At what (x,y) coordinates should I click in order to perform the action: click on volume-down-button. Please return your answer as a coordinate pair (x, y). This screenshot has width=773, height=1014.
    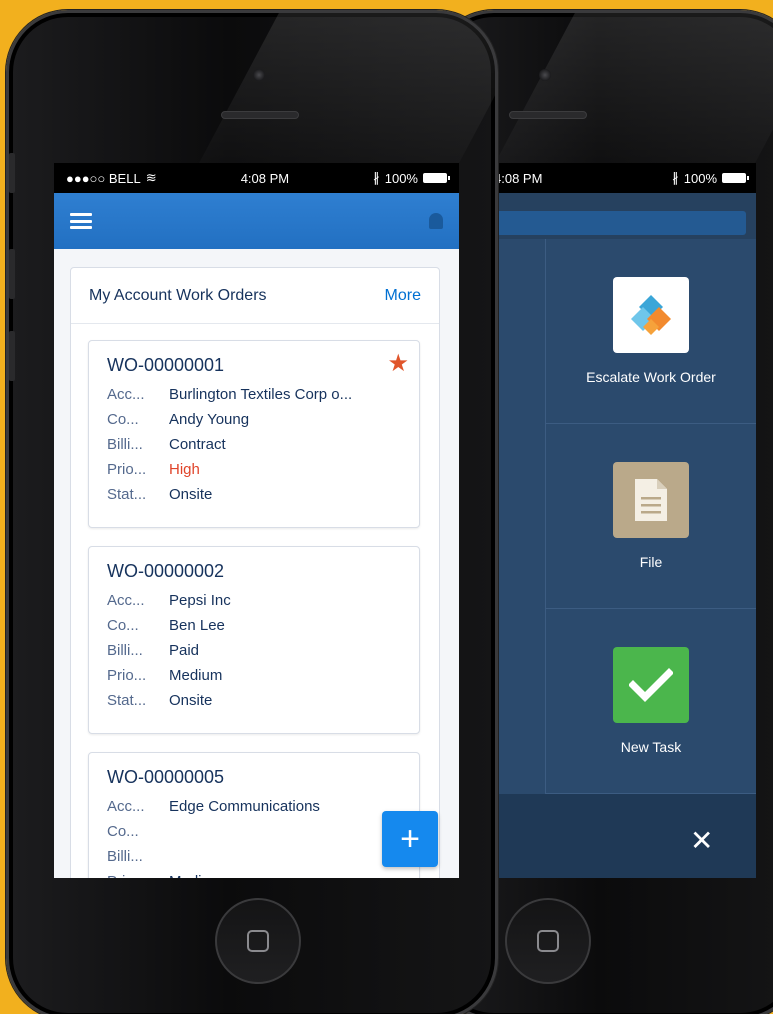
    Looking at the image, I should click on (12, 356).